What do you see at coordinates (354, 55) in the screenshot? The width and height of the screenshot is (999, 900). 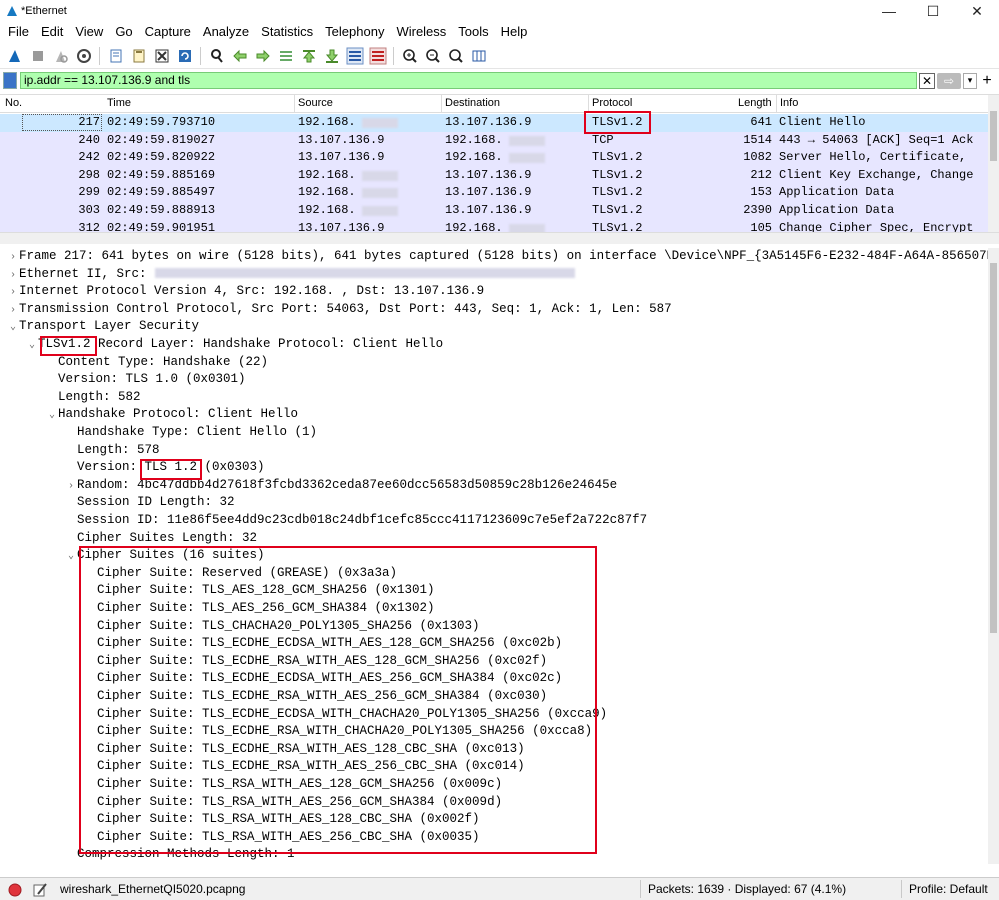 I see `autoscroll-icon` at bounding box center [354, 55].